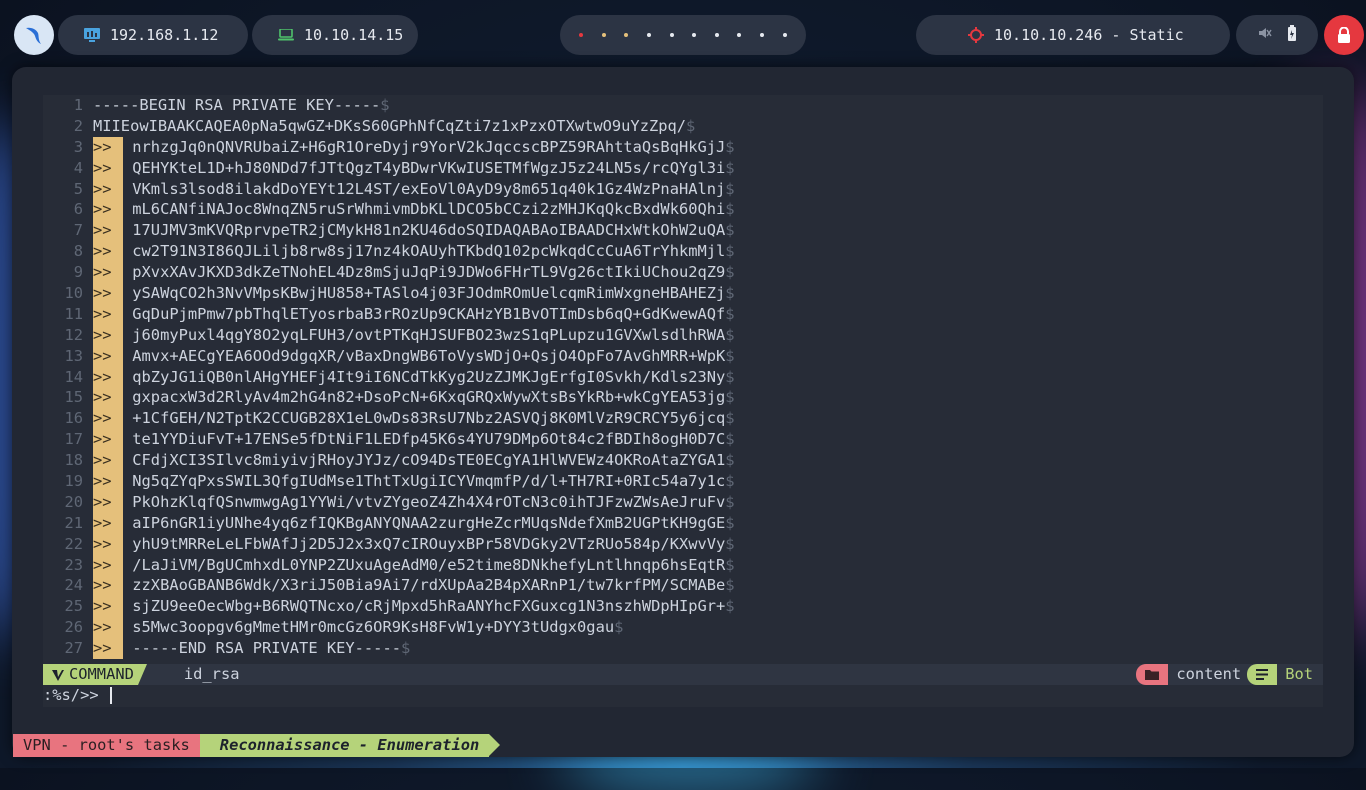 This screenshot has height=790, width=1366. What do you see at coordinates (1089, 35) in the screenshot?
I see `target-ip-text: 10.10.10.246 - Static` at bounding box center [1089, 35].